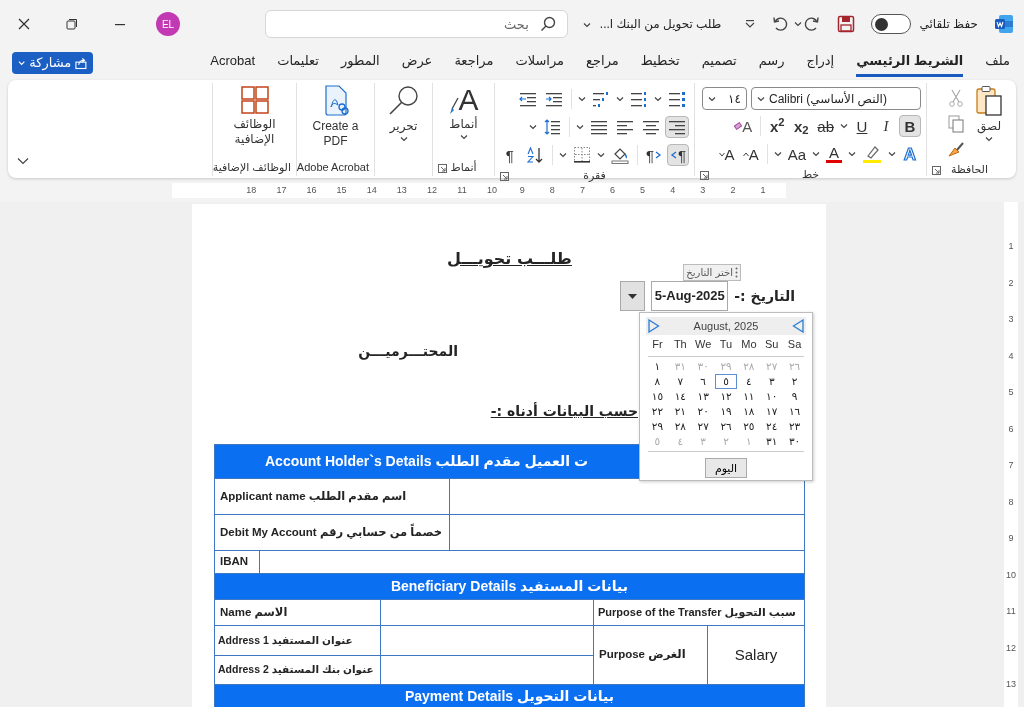 This screenshot has height=707, width=1024. I want to click on date-field: 5-Aug-2025, so click(690, 296).